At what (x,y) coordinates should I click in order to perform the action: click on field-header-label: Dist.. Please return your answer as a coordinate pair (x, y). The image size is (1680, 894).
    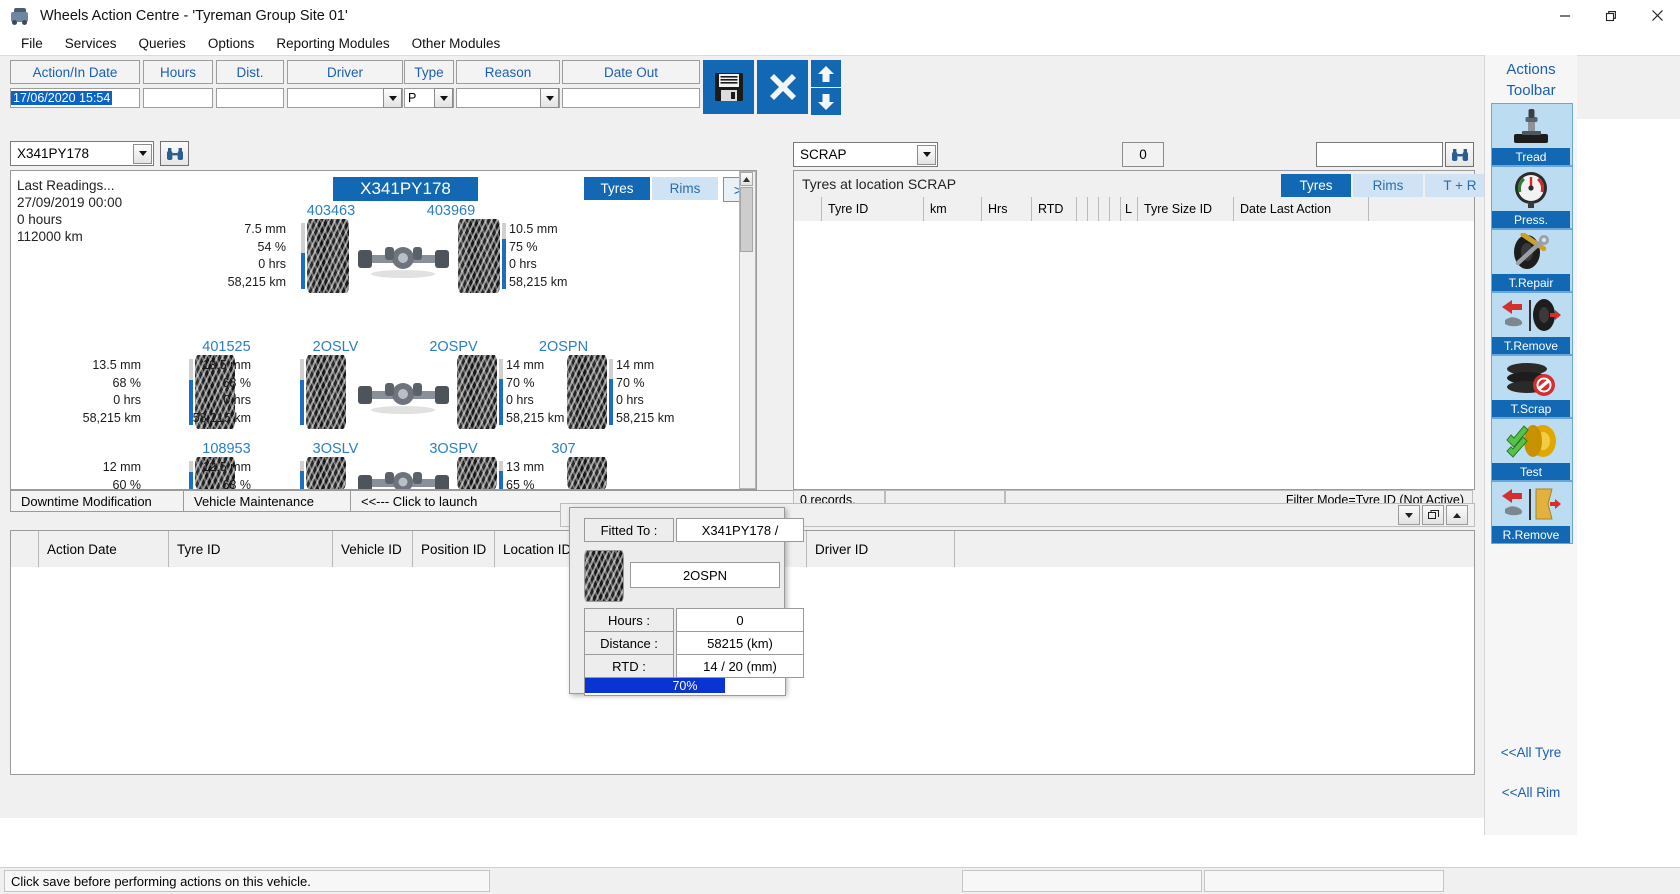
    Looking at the image, I should click on (250, 72).